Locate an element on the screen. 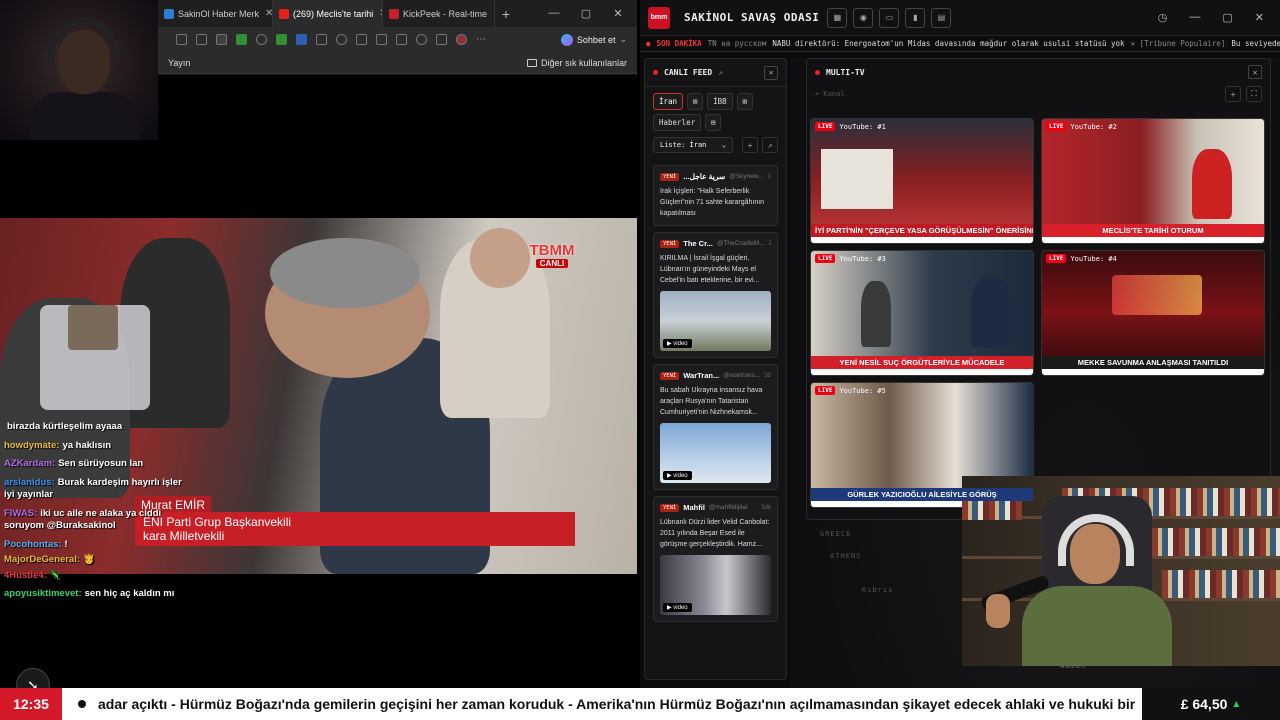 This screenshot has width=1280, height=720. ticker-source: ТN на русском is located at coordinates (737, 43).